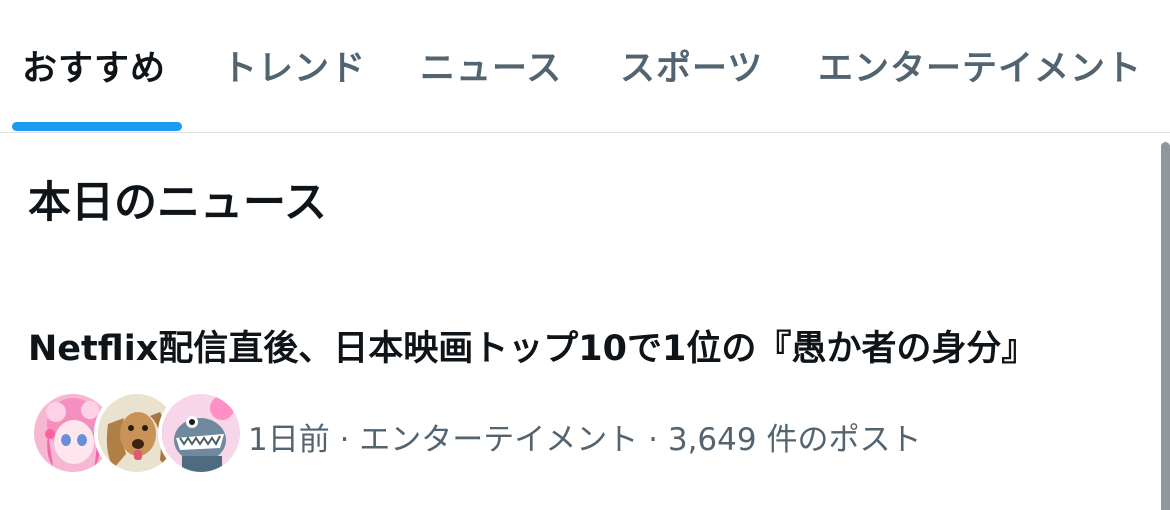  I want to click on tab-entertainment: エンターテイメント, so click(980, 68).